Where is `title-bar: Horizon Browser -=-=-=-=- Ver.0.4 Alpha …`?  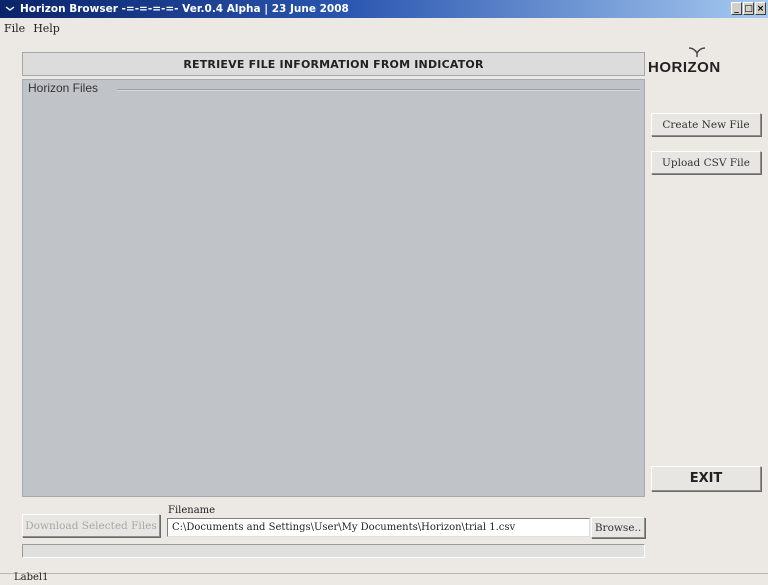 title-bar: Horizon Browser -=-=-=-=- Ver.0.4 Alpha … is located at coordinates (384, 9).